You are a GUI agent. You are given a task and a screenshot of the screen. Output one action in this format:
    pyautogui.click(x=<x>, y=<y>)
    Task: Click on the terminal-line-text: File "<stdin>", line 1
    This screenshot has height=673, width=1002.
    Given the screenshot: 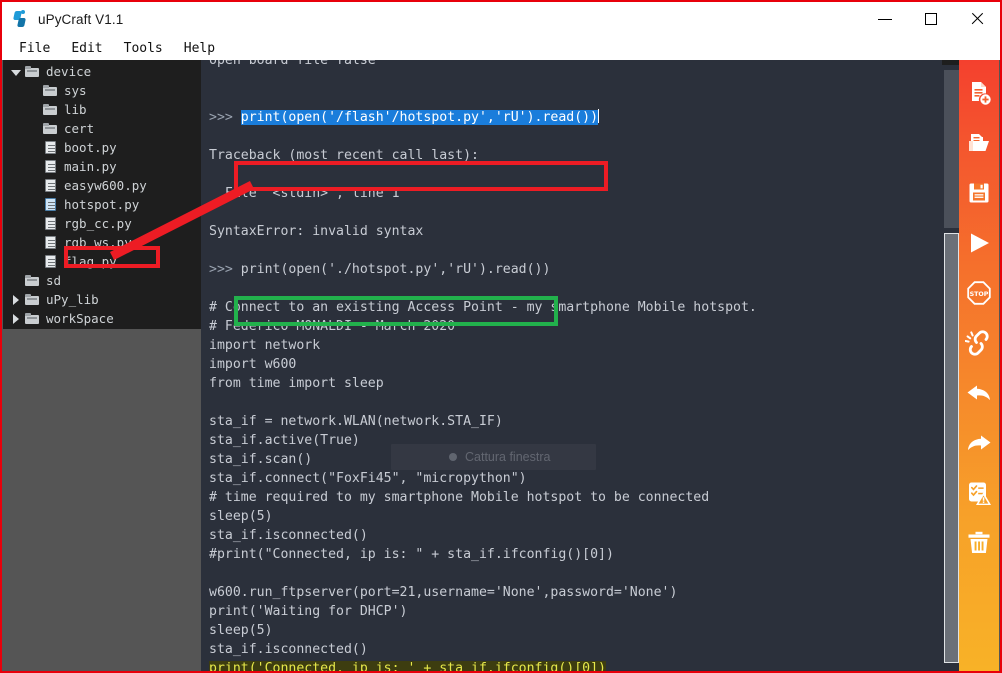 What is the action you would take?
    pyautogui.click(x=304, y=193)
    